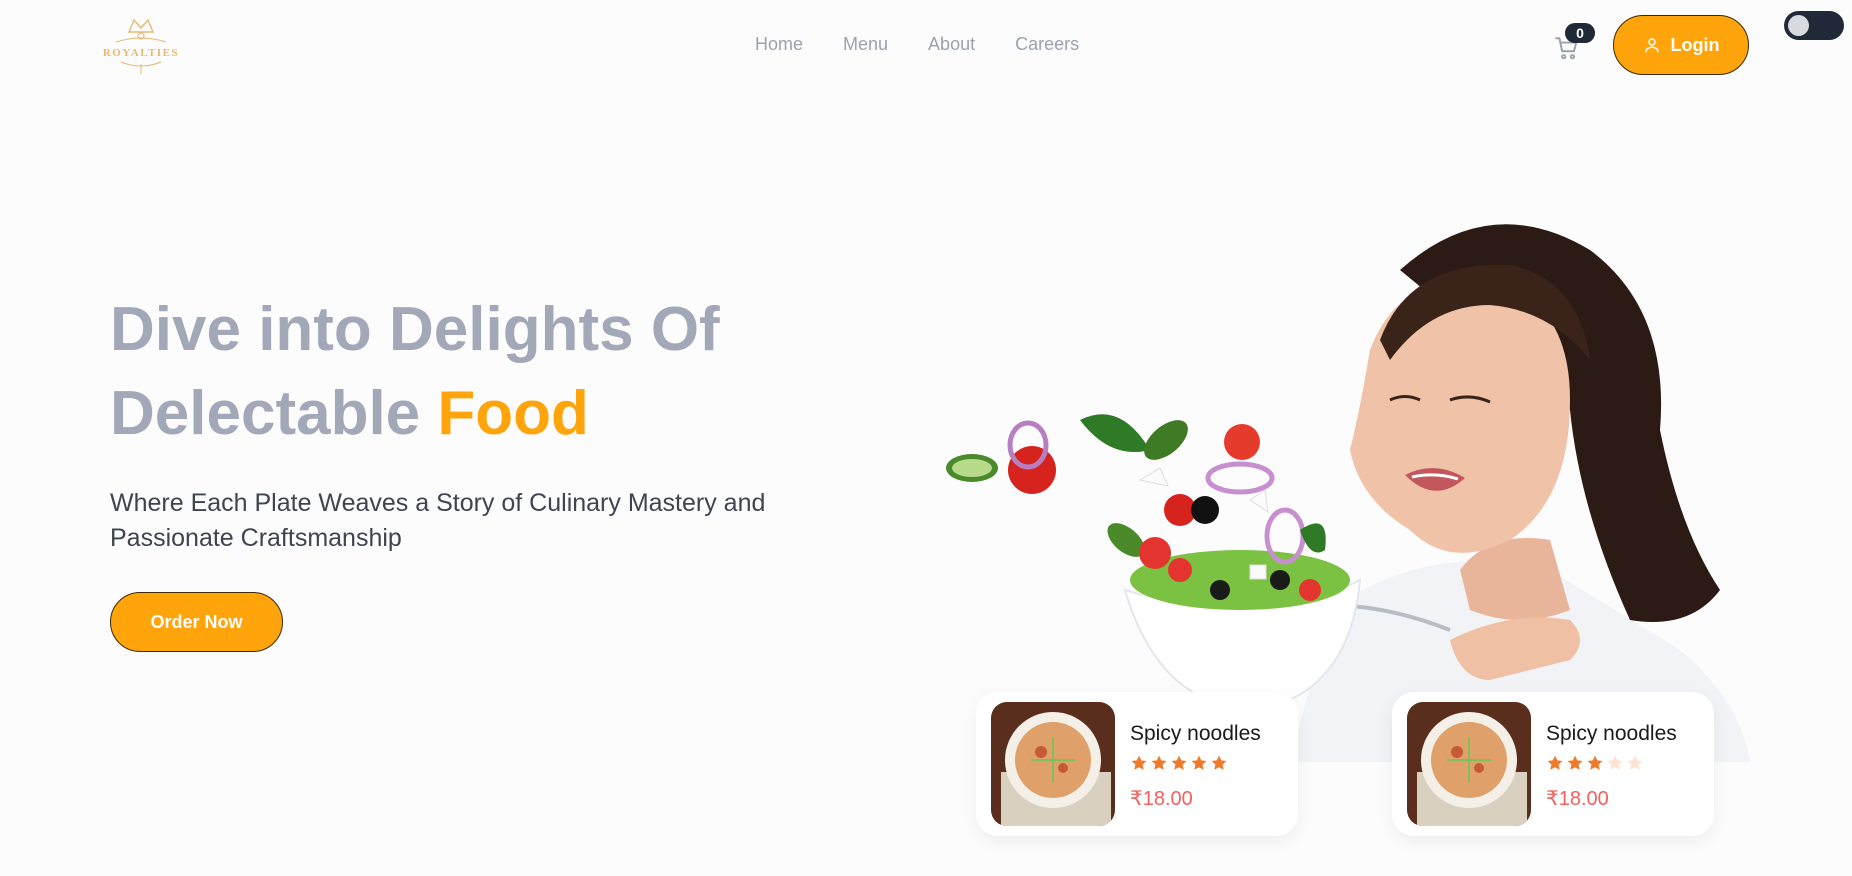 The image size is (1852, 876). Describe the element at coordinates (274, 413) in the screenshot. I see `hero-title-line2: Delectable` at that location.